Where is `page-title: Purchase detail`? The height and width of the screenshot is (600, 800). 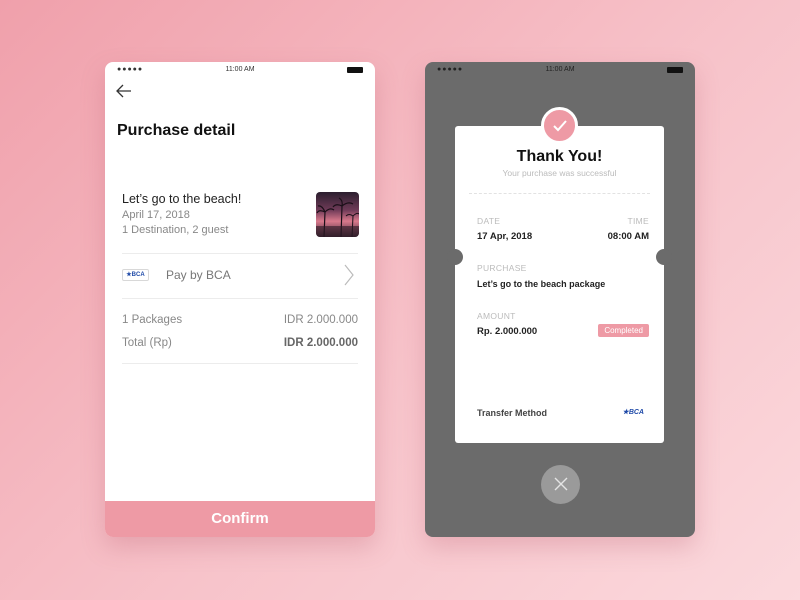 page-title: Purchase detail is located at coordinates (176, 130).